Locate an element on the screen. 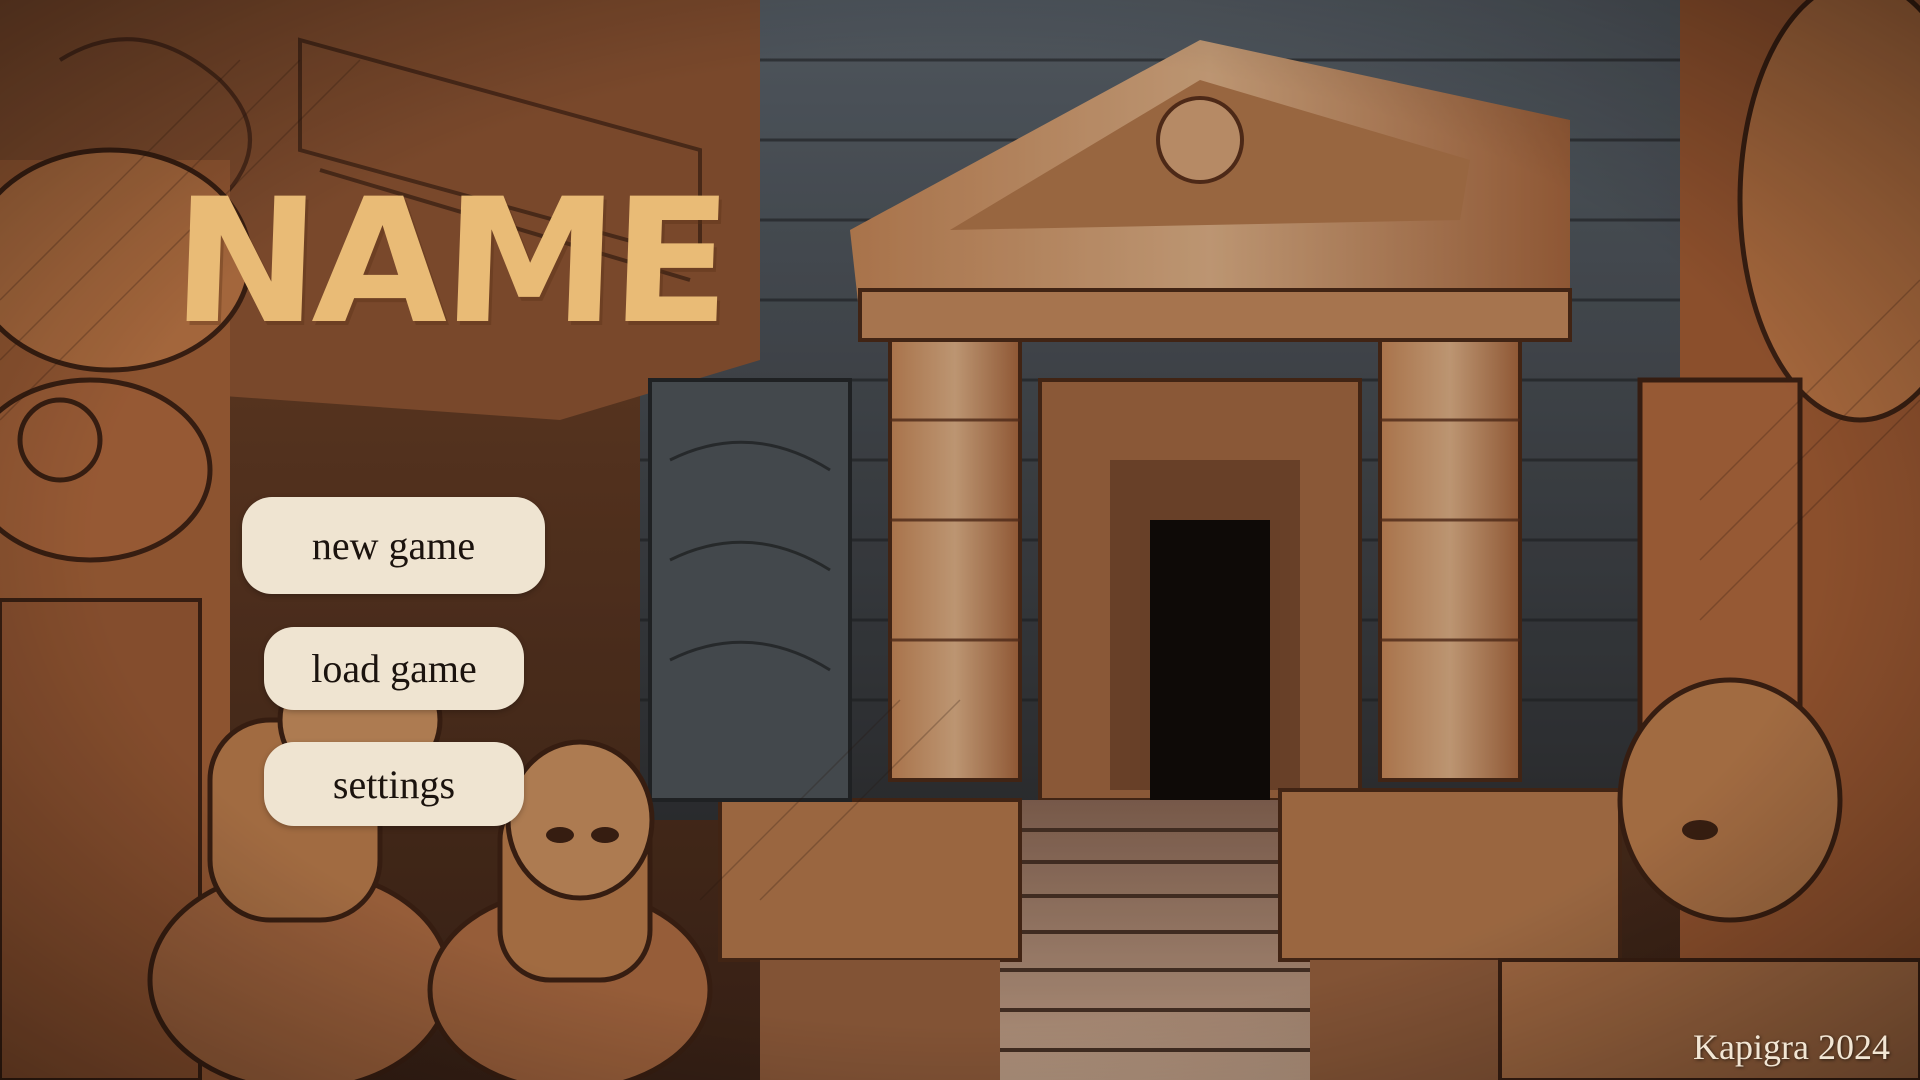 The height and width of the screenshot is (1080, 1920). settings-button: settings is located at coordinates (394, 784).